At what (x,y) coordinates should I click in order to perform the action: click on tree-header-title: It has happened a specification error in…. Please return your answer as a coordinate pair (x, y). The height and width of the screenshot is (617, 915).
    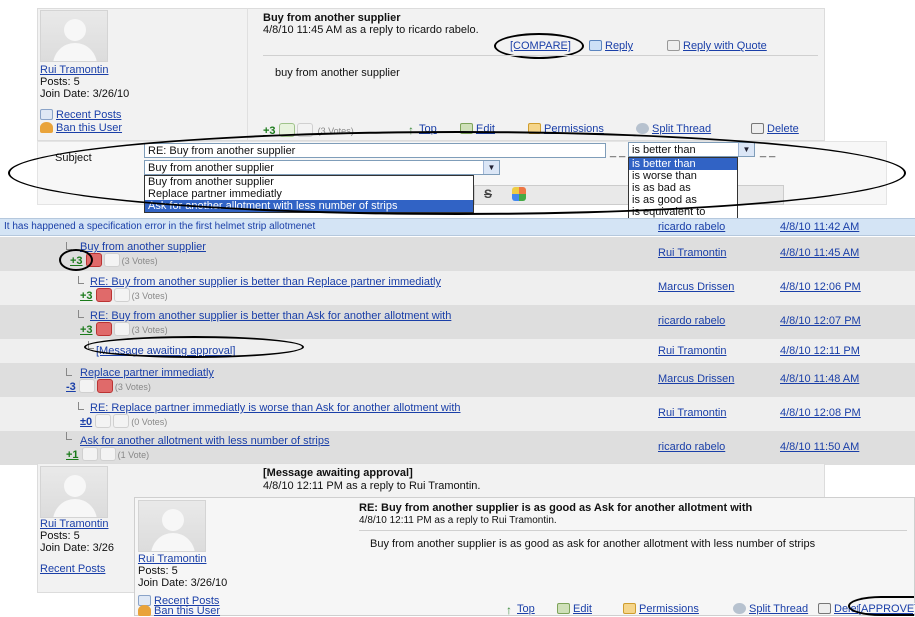
    Looking at the image, I should click on (160, 226).